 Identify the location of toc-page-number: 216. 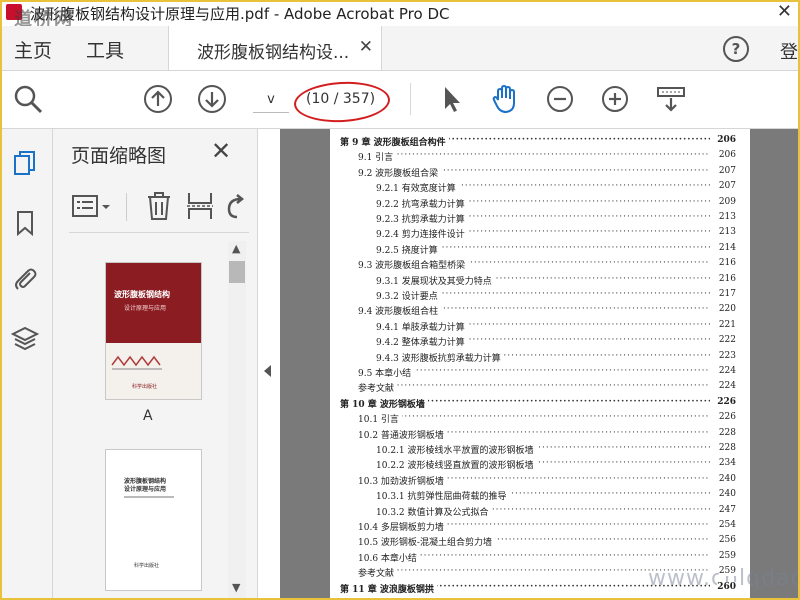
(727, 278).